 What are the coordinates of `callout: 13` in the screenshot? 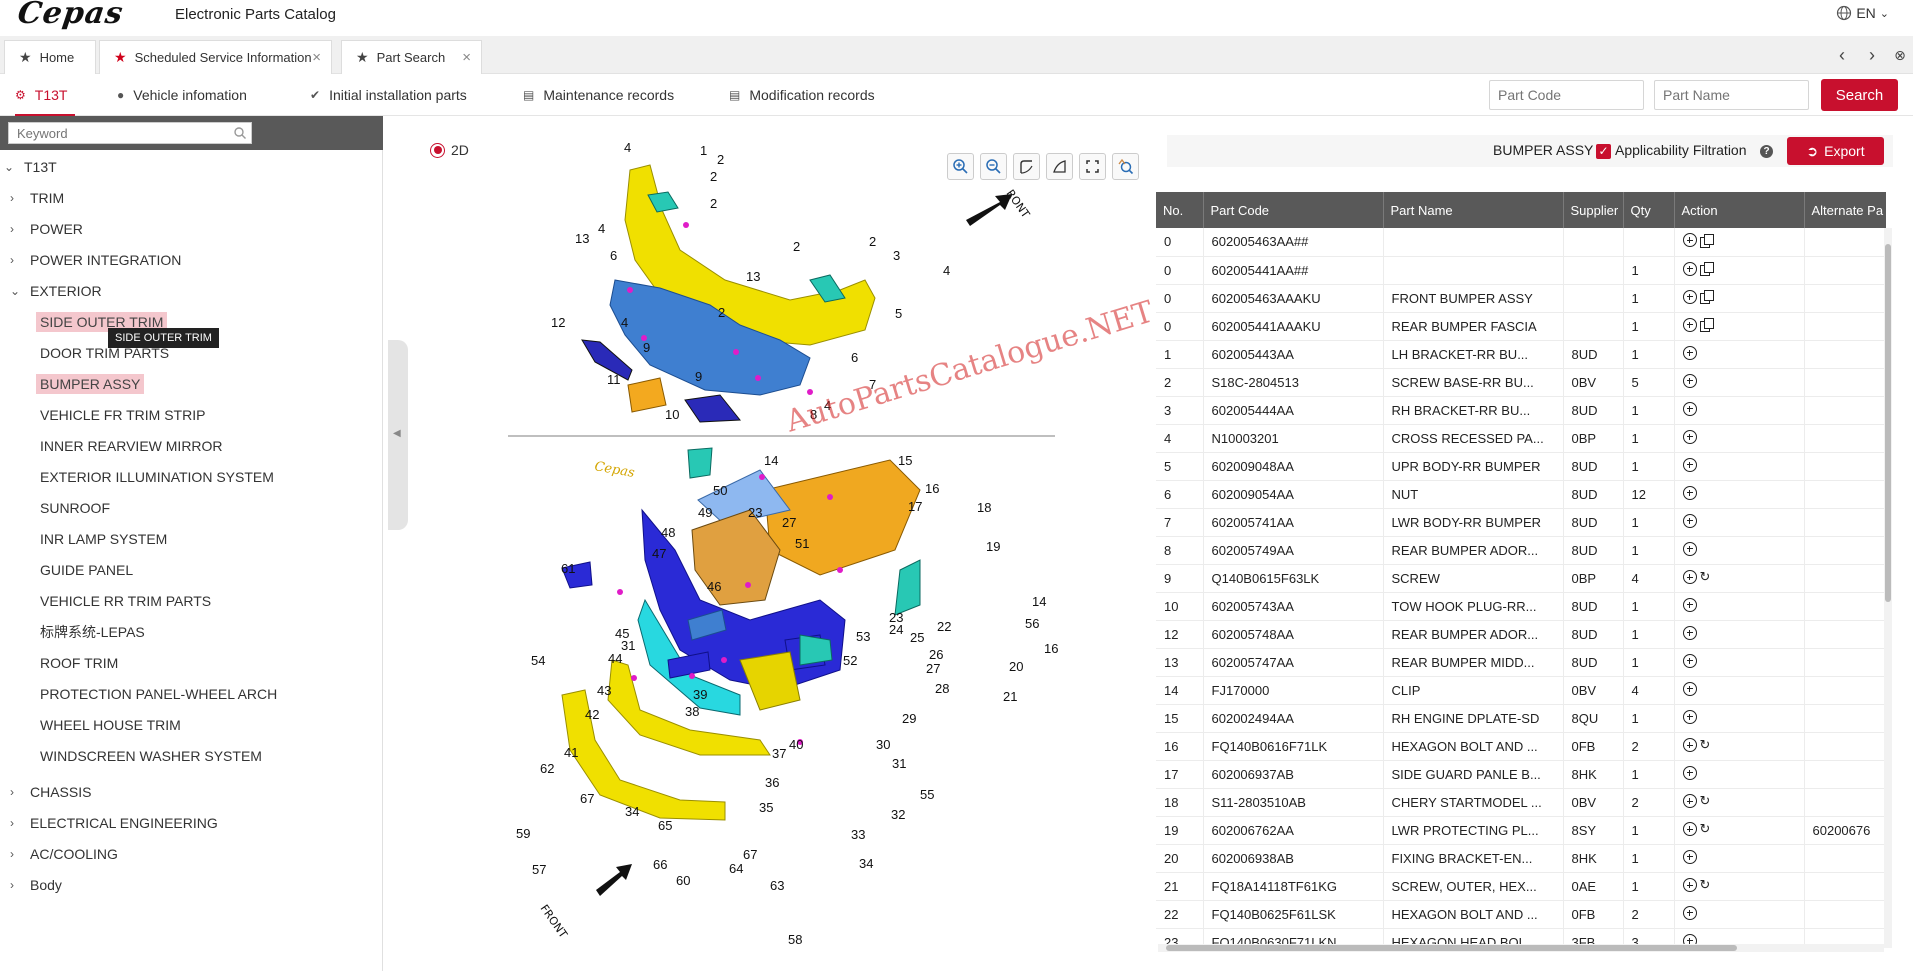 It's located at (582, 238).